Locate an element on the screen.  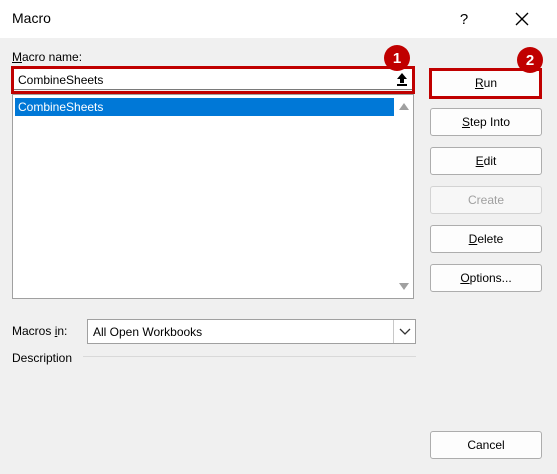
cancel-button: Cancel is located at coordinates (486, 445).